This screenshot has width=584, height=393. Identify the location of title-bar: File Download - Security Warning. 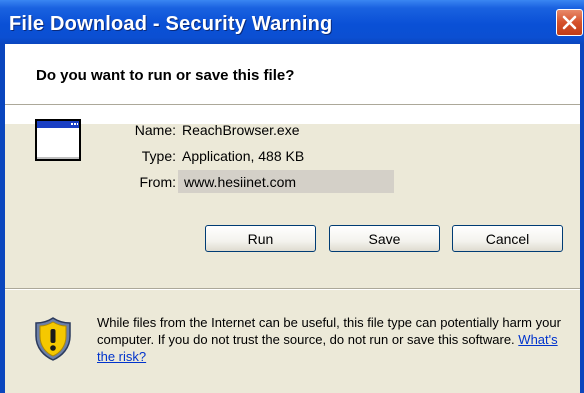
(292, 22).